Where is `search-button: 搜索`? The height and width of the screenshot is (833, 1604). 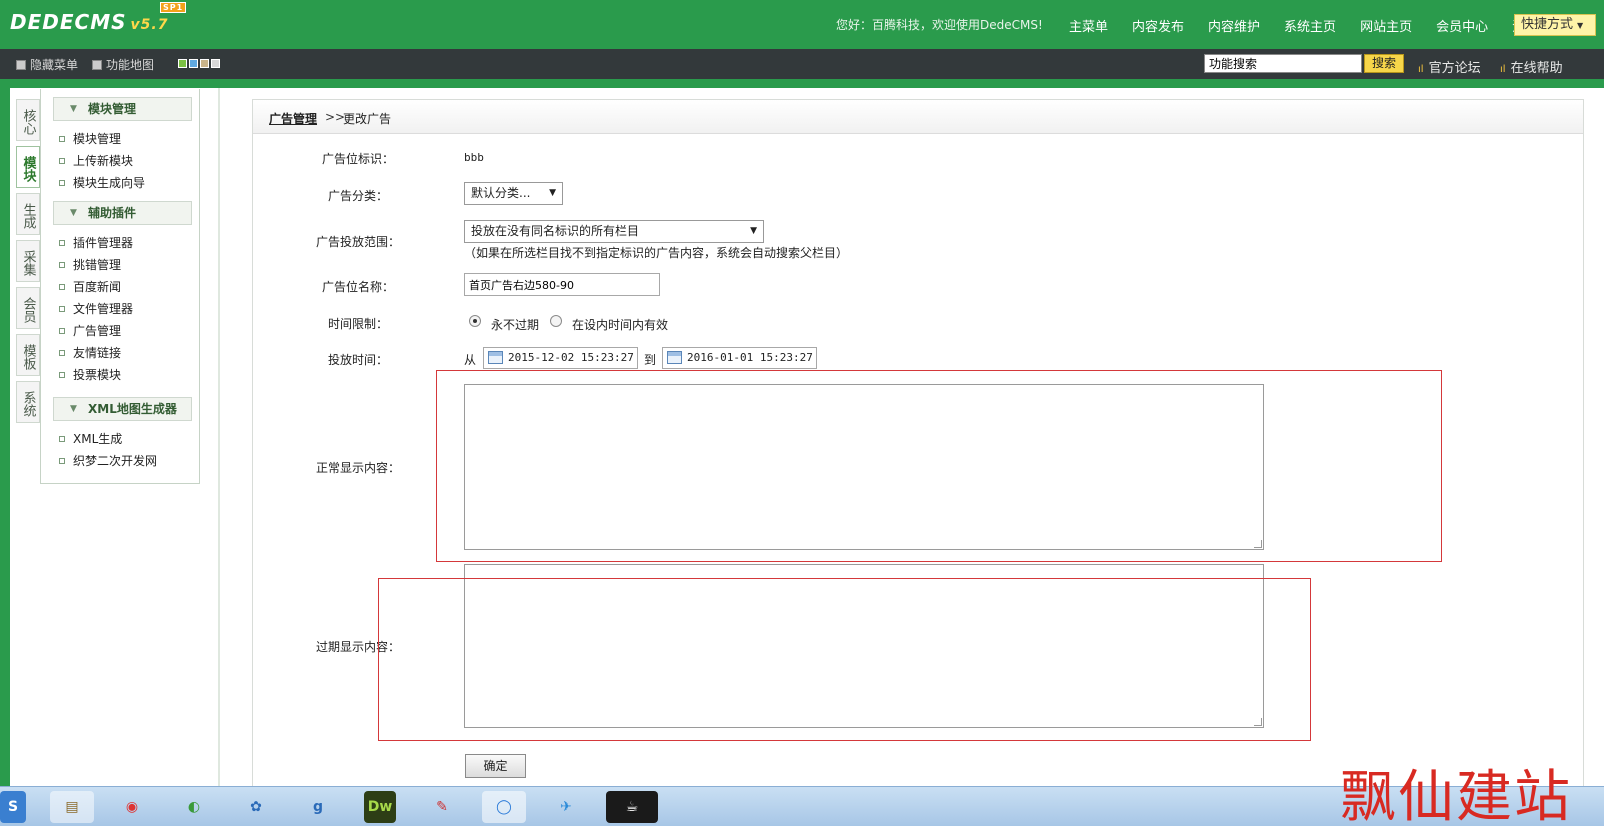
search-button: 搜索 is located at coordinates (1384, 63).